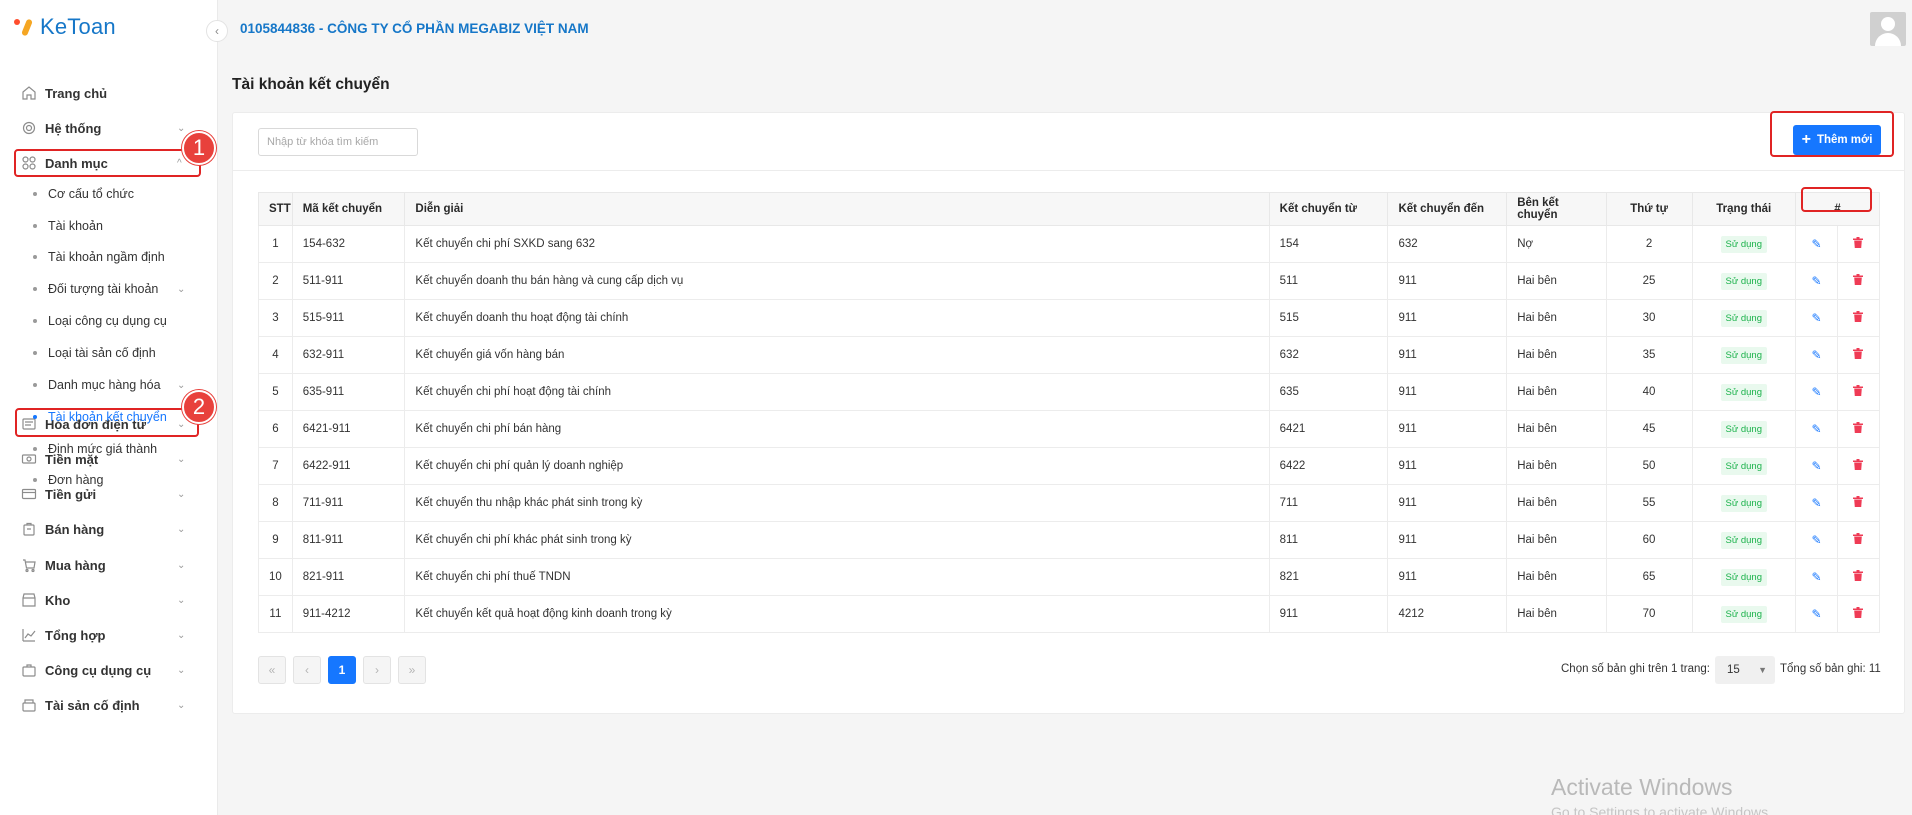 This screenshot has height=815, width=1912. Describe the element at coordinates (272, 670) in the screenshot. I see `first-page-button: «` at that location.